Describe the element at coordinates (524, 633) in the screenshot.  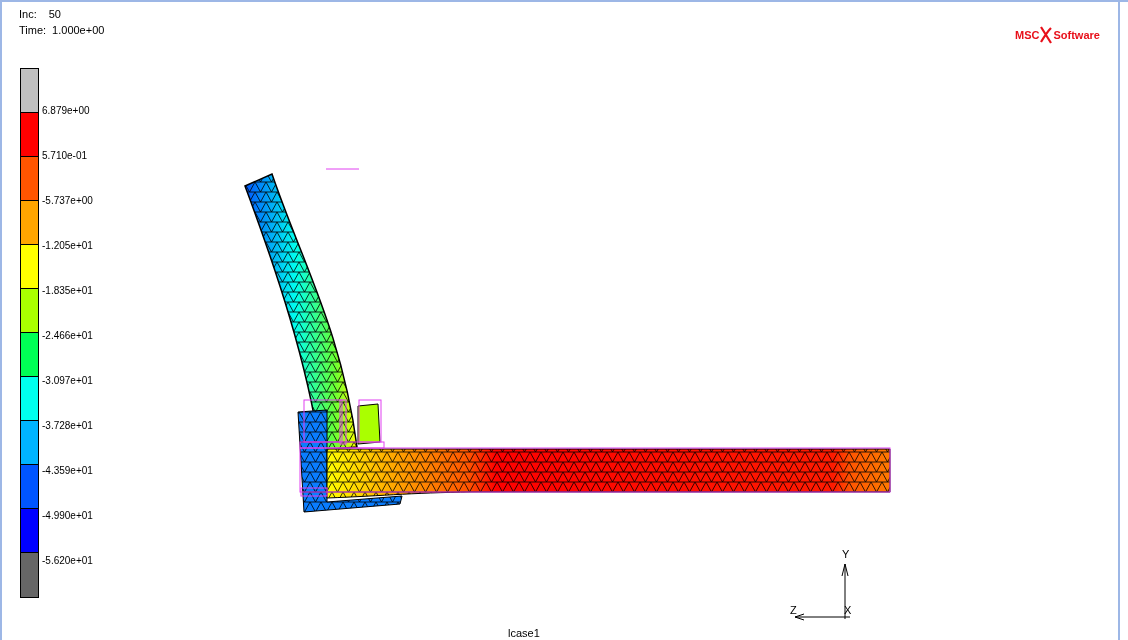
I see `loadcase-label: lcase1` at that location.